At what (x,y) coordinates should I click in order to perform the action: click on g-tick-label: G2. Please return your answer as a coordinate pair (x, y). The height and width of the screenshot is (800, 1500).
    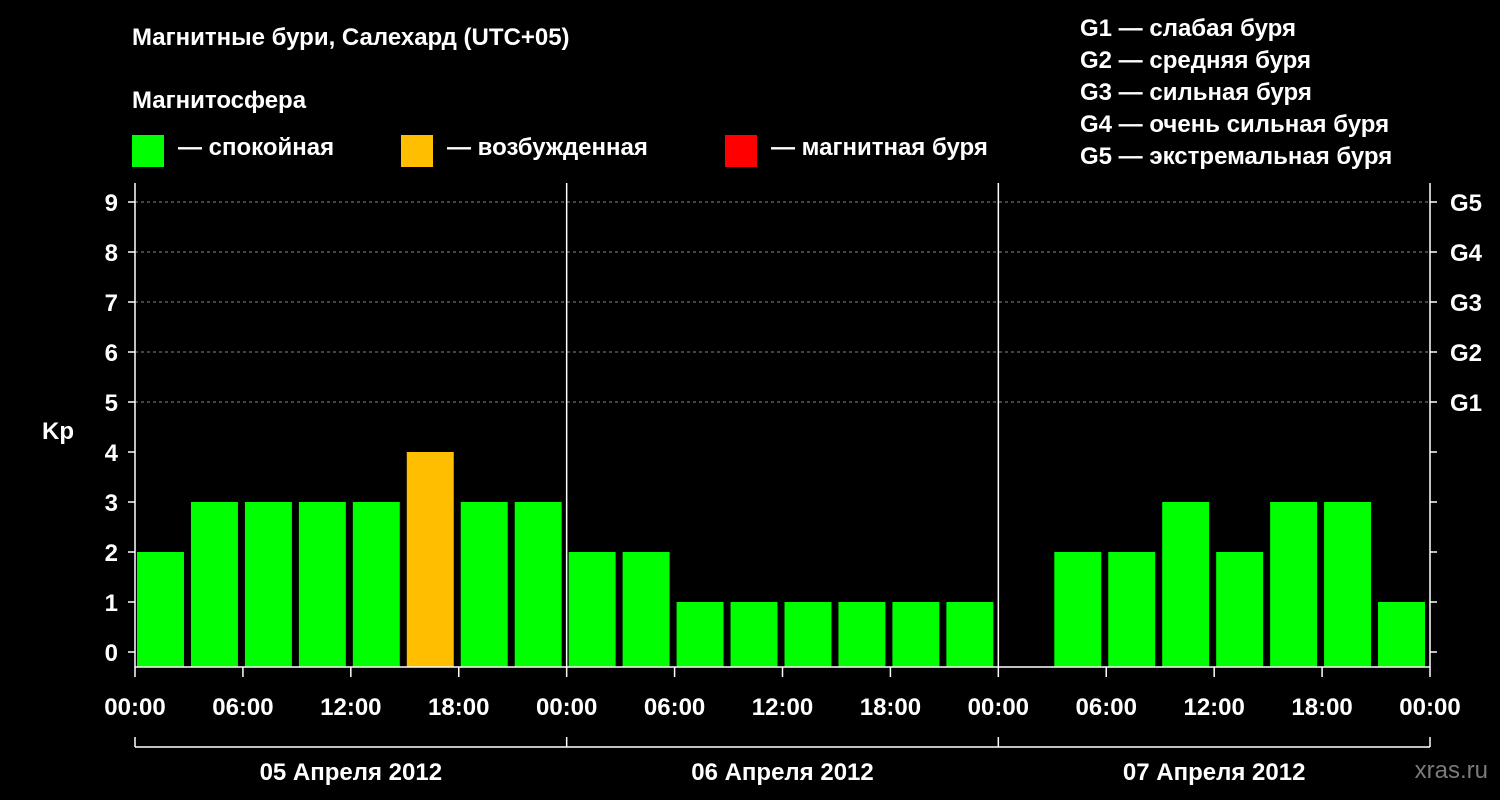
    Looking at the image, I should click on (1466, 353).